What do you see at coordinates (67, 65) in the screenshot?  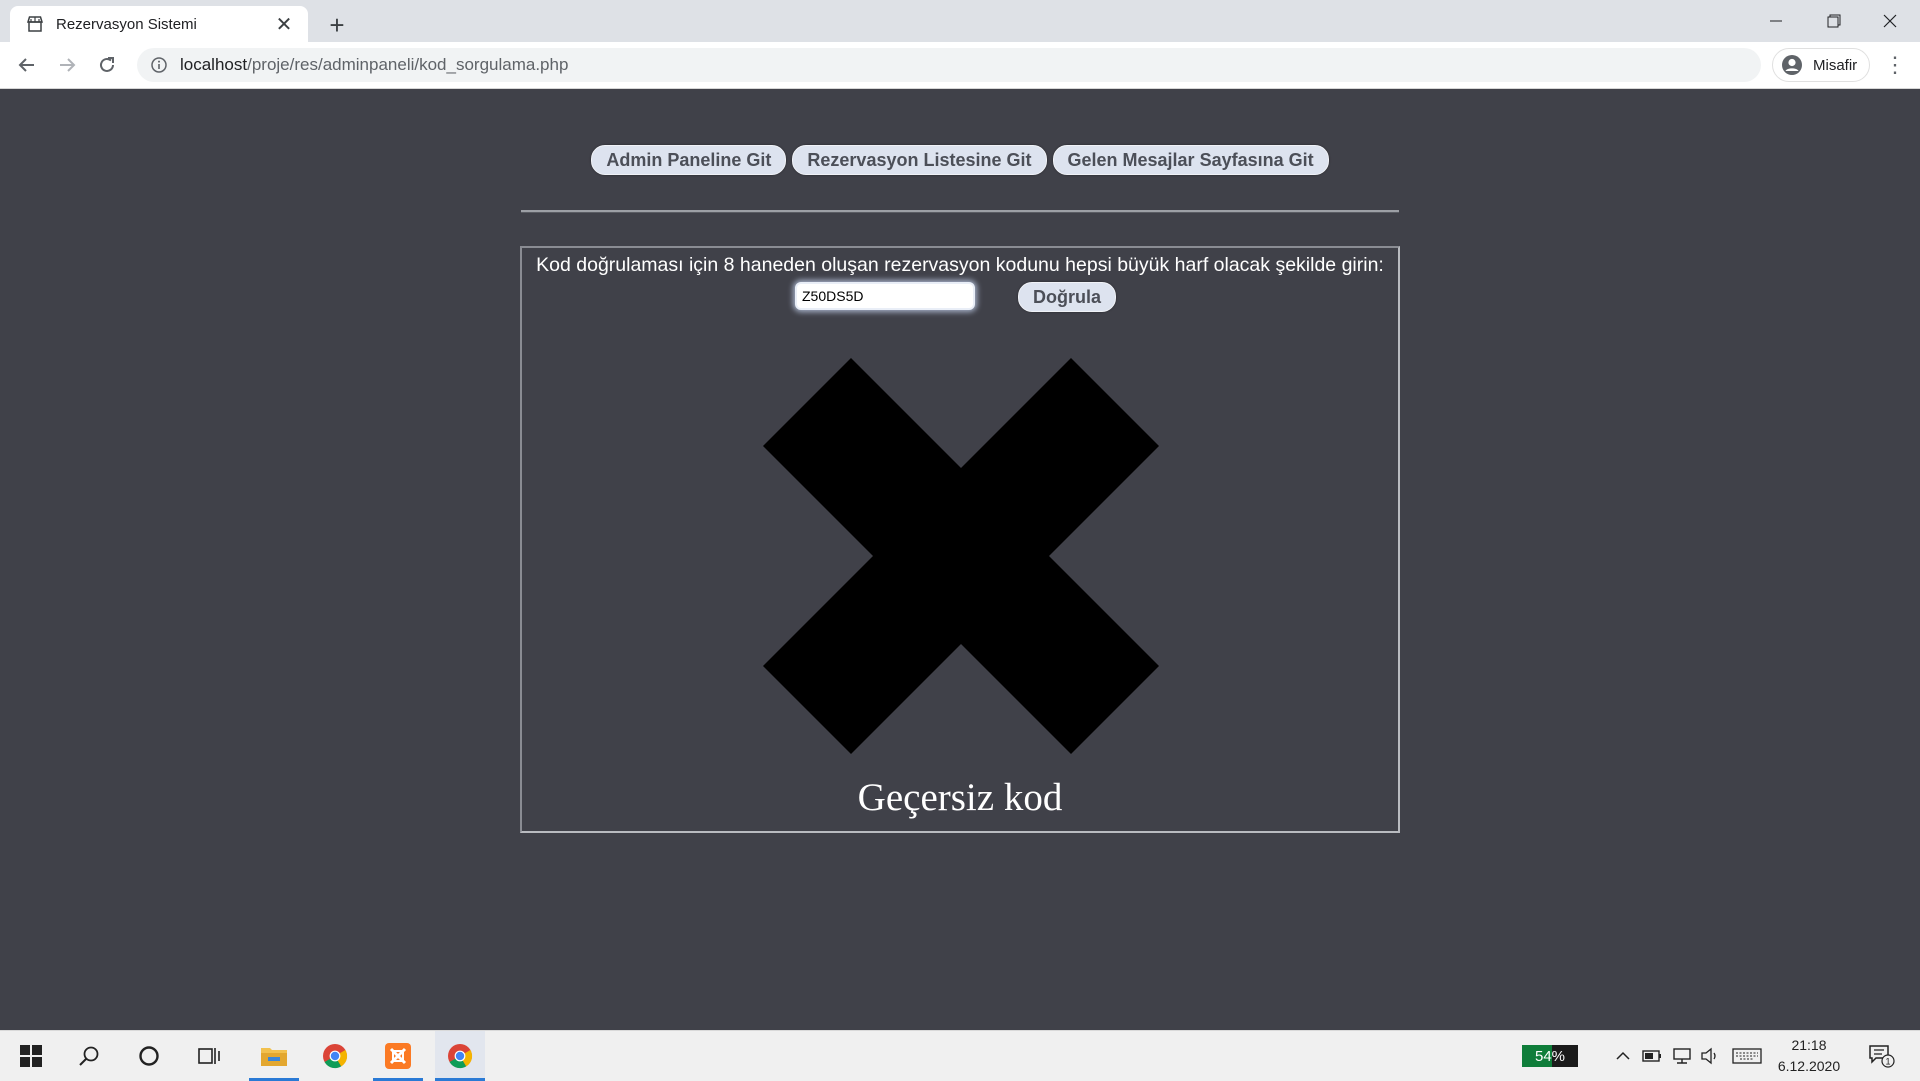 I see `forward-icon` at bounding box center [67, 65].